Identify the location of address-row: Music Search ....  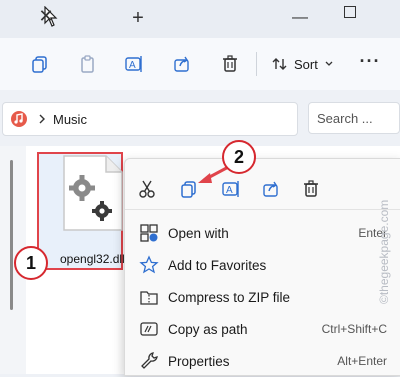
(200, 118).